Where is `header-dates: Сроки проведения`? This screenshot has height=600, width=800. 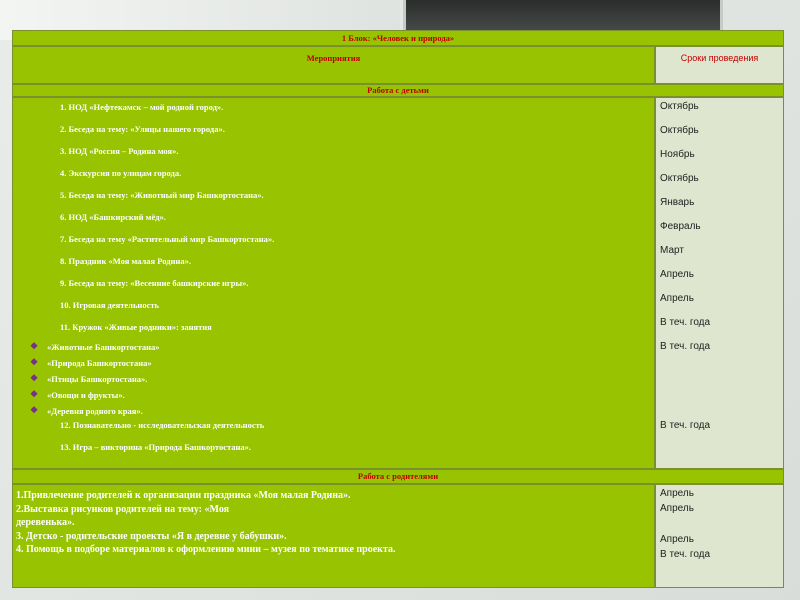 header-dates: Сроки проведения is located at coordinates (719, 65).